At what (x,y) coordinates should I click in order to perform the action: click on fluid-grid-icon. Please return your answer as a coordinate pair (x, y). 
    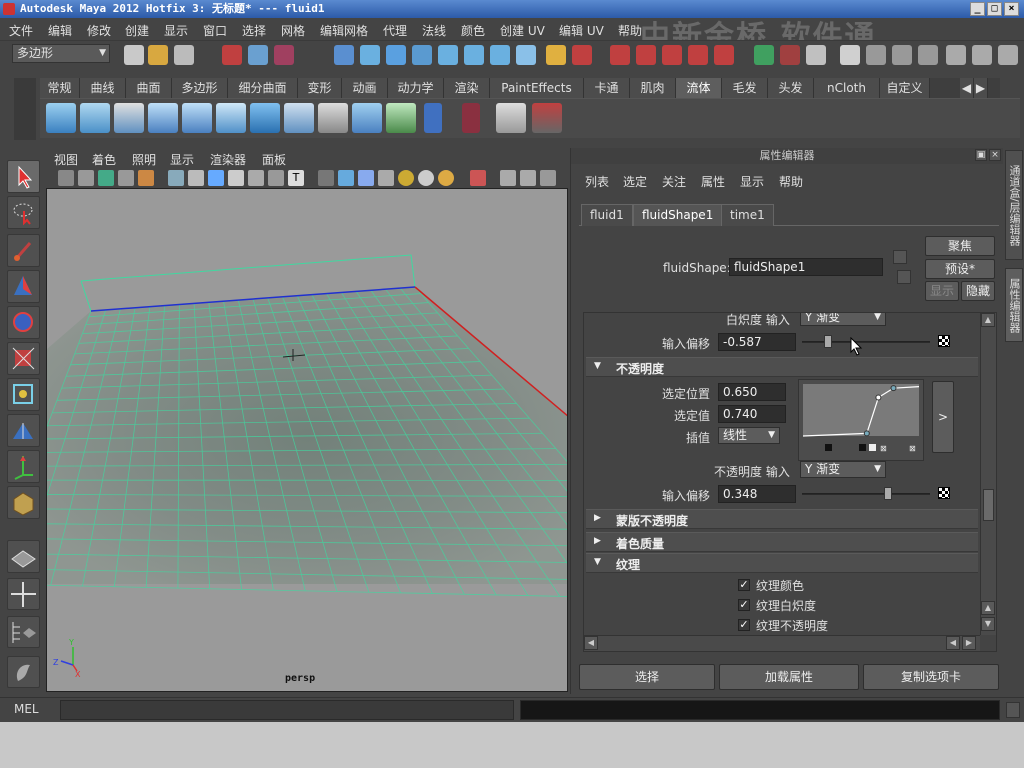
    Looking at the image, I should click on (333, 118).